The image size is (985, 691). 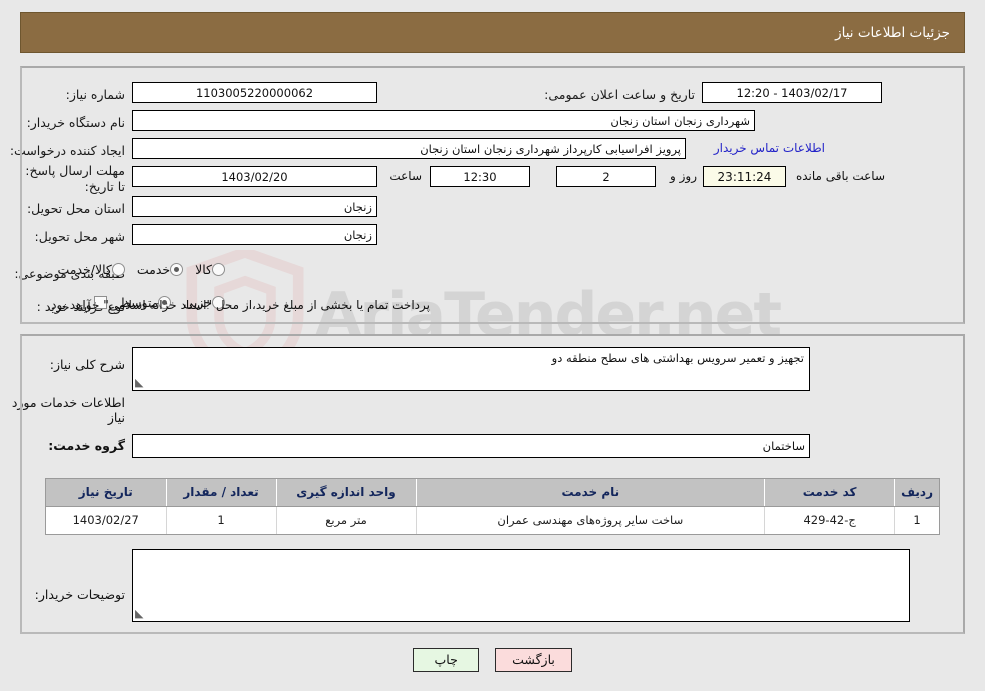 What do you see at coordinates (446, 660) in the screenshot?
I see `print-button: چاپ` at bounding box center [446, 660].